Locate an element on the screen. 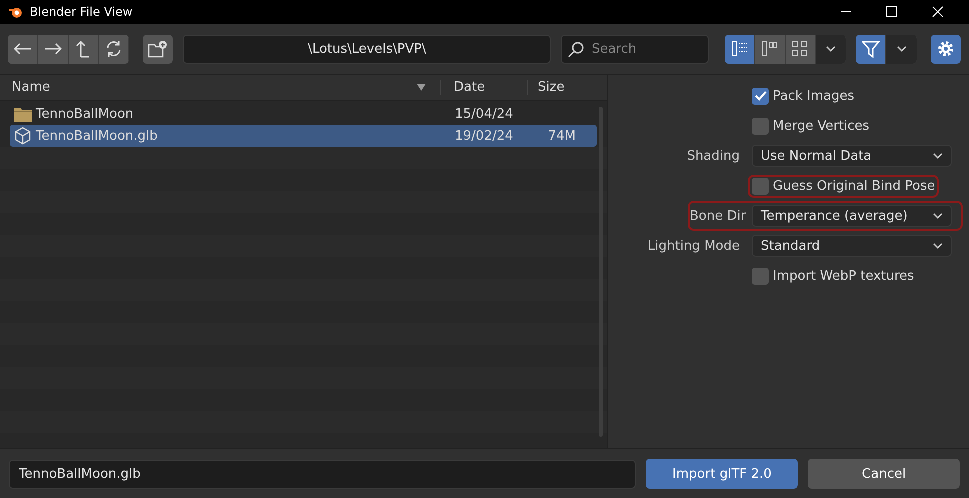  grid-view-icon is located at coordinates (800, 49).